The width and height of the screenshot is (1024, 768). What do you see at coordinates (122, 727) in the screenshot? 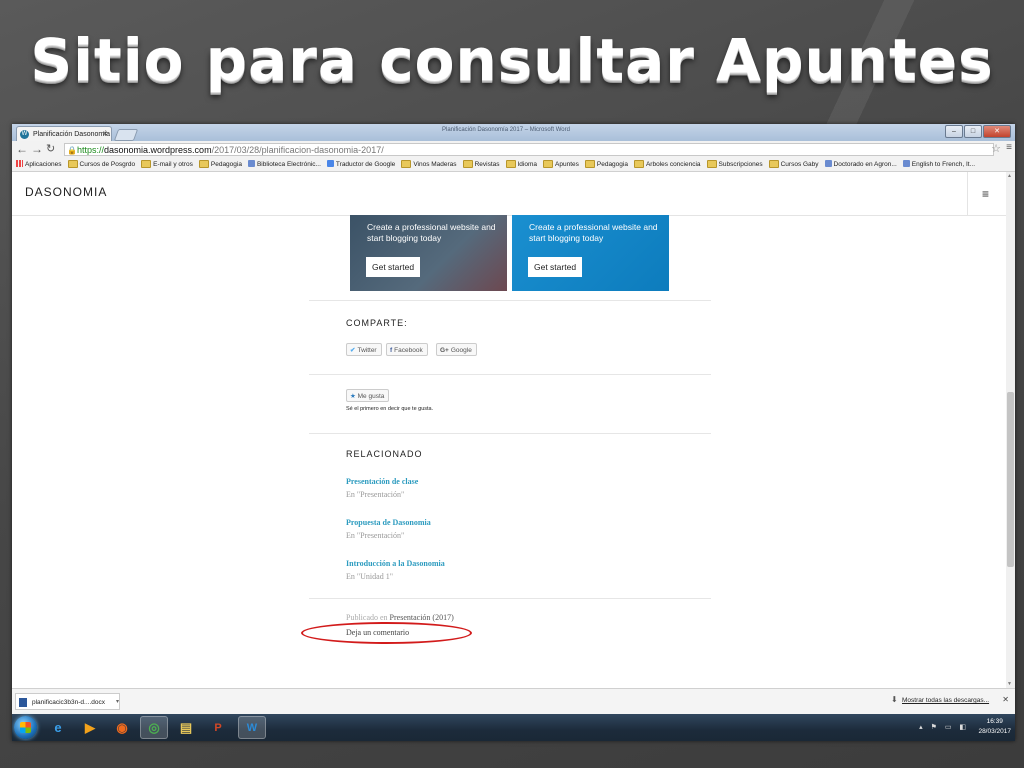
I see `firefox-icon: ◉` at bounding box center [122, 727].